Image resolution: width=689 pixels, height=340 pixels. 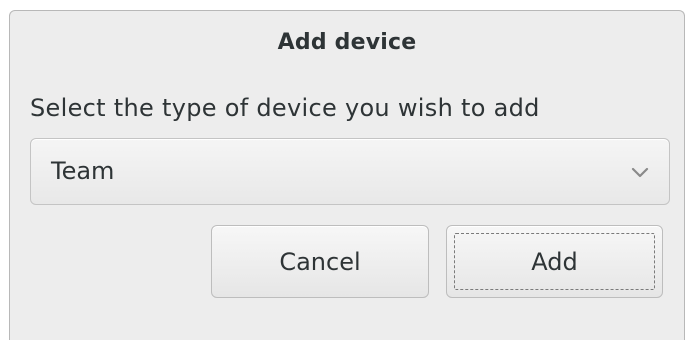 I want to click on add-button: Add, so click(x=554, y=261).